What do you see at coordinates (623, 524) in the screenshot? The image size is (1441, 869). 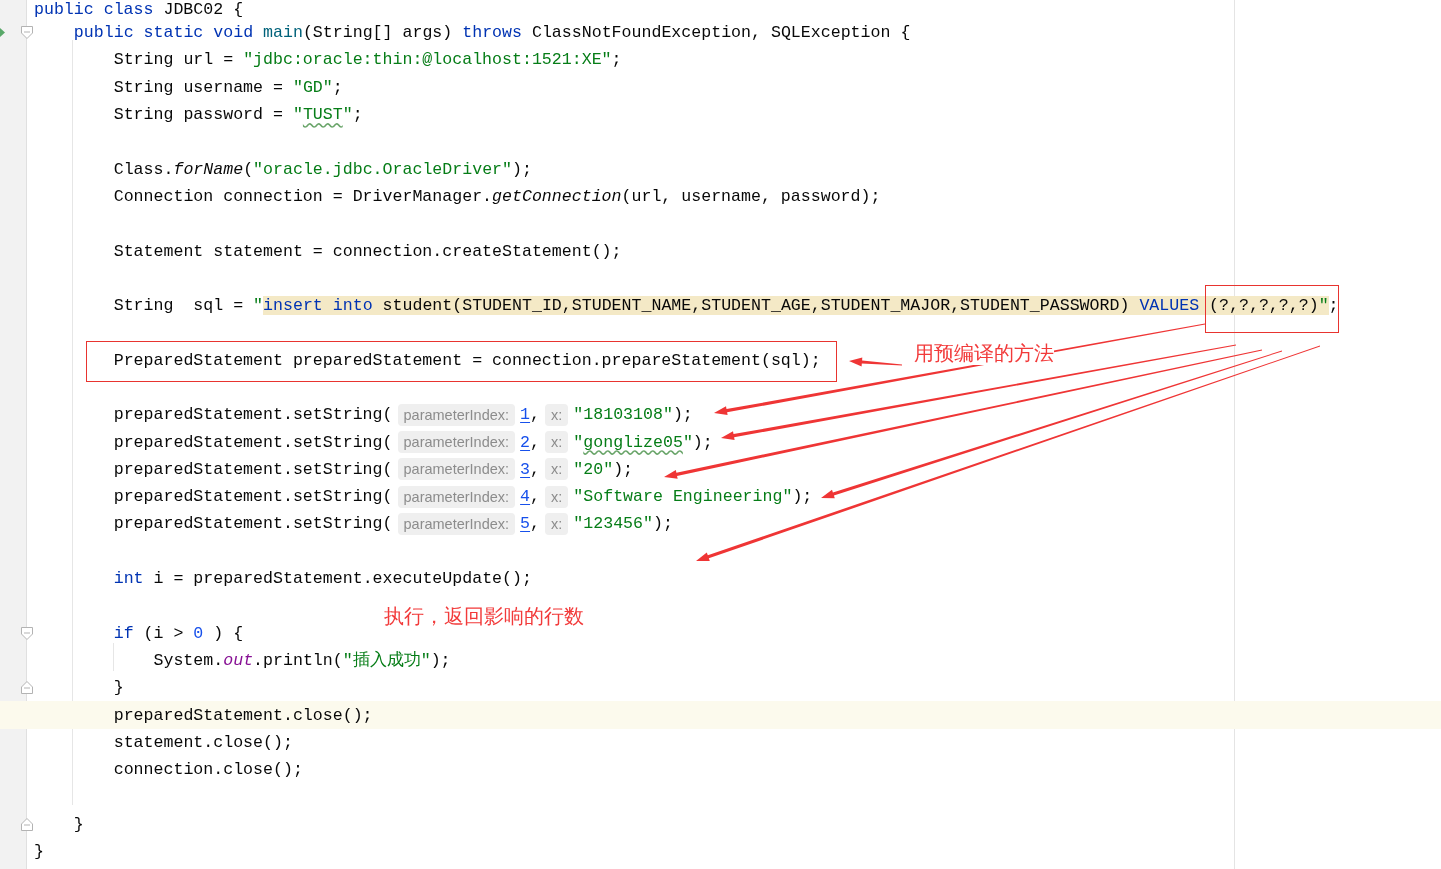 I see `code-text: "123456");` at bounding box center [623, 524].